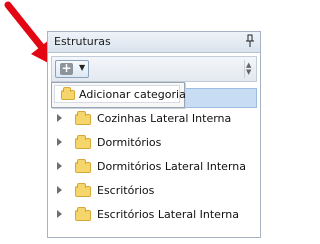  I want to click on tree-item: Cozinhas Lateral Interna, so click(155, 121).